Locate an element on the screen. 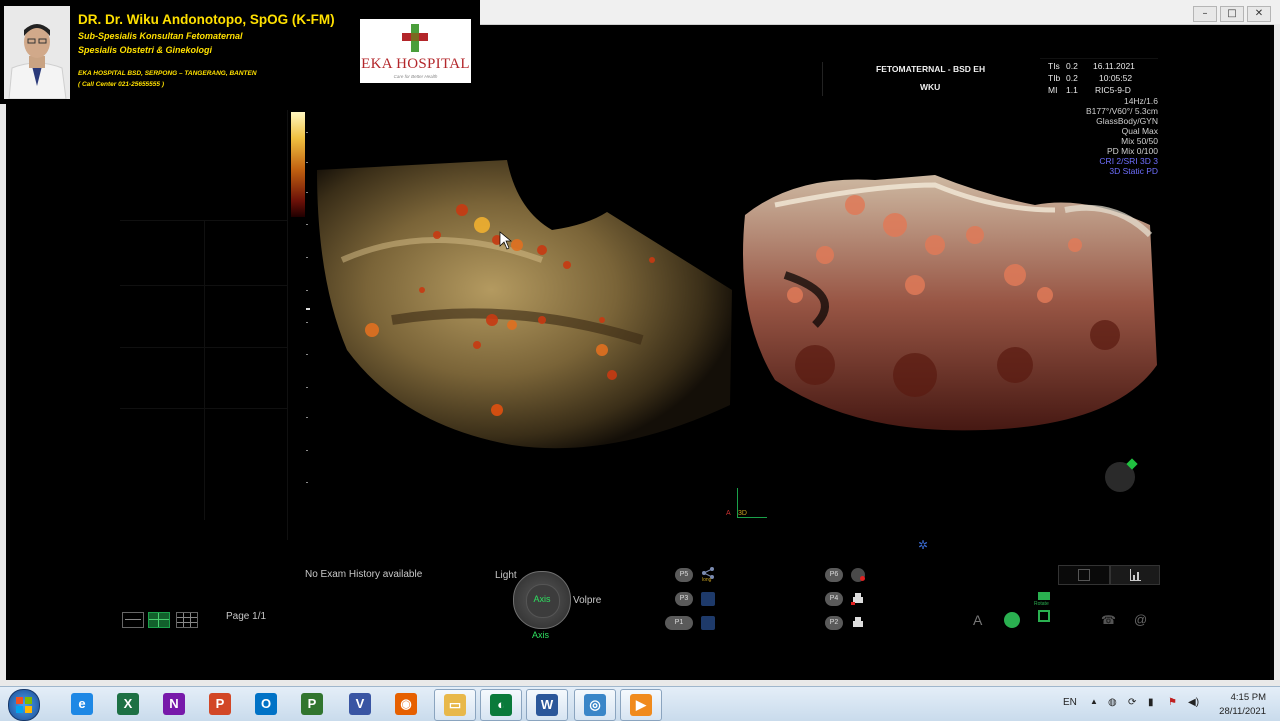 The width and height of the screenshot is (1280, 721). taskbar-outlook: O is located at coordinates (266, 704).